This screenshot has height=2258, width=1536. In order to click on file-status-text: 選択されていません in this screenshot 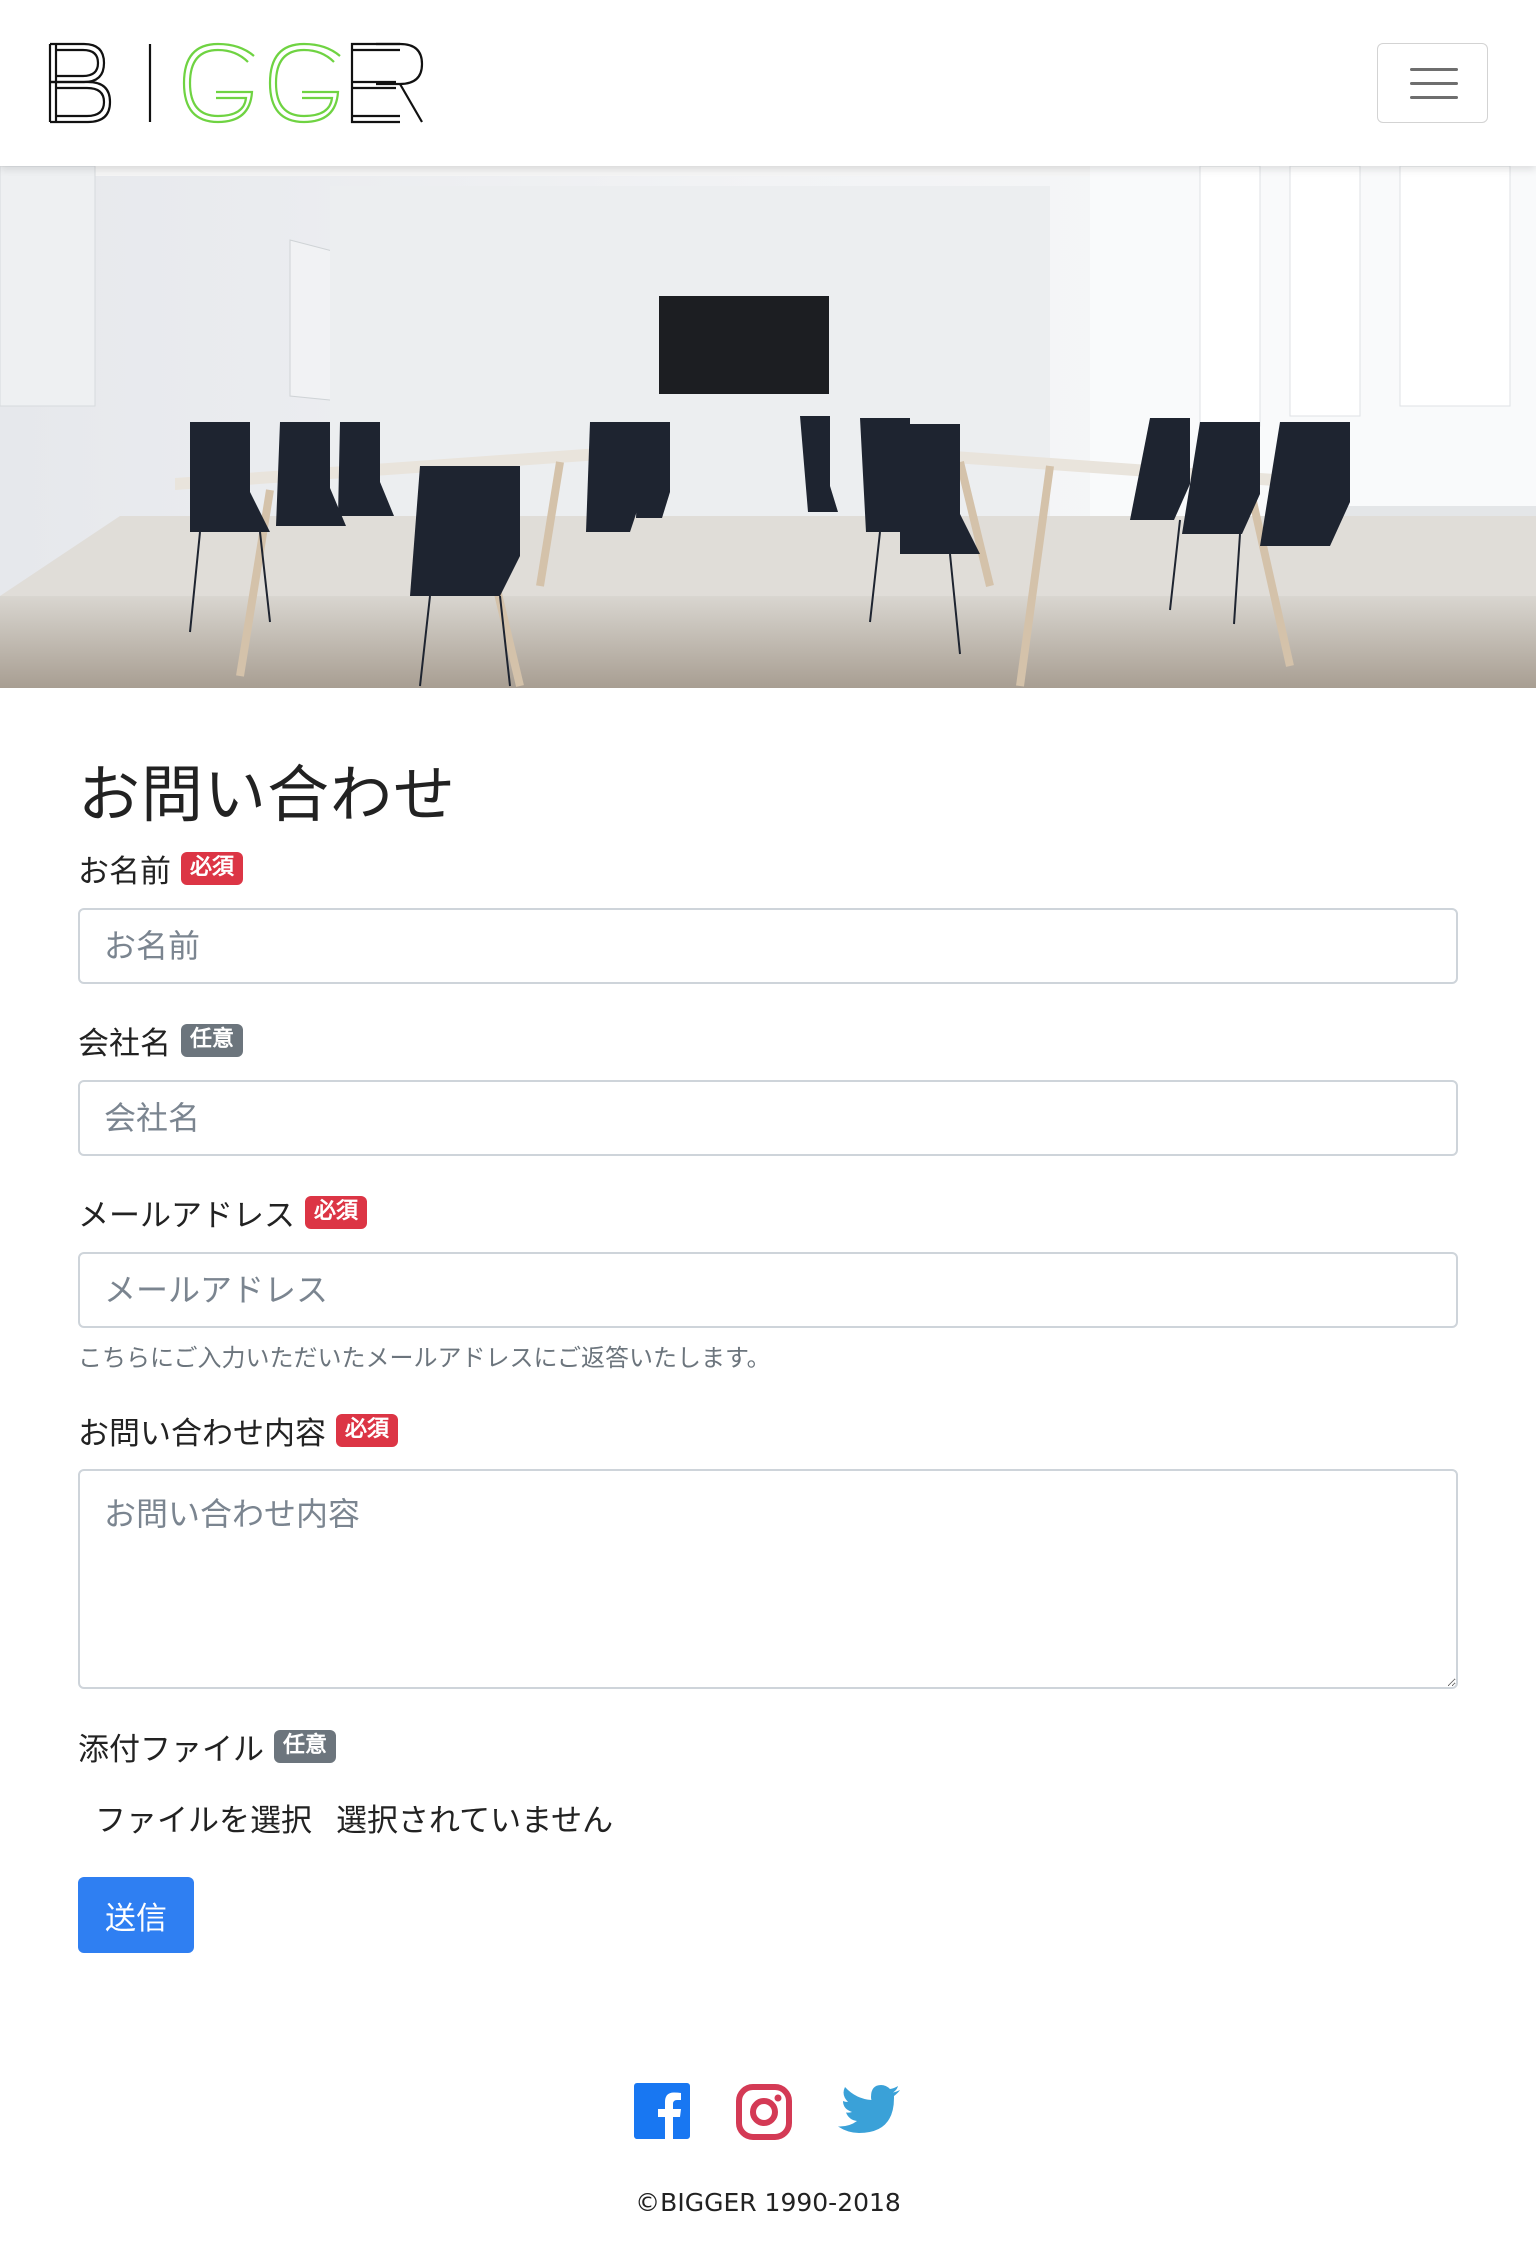, I will do `click(475, 1821)`.